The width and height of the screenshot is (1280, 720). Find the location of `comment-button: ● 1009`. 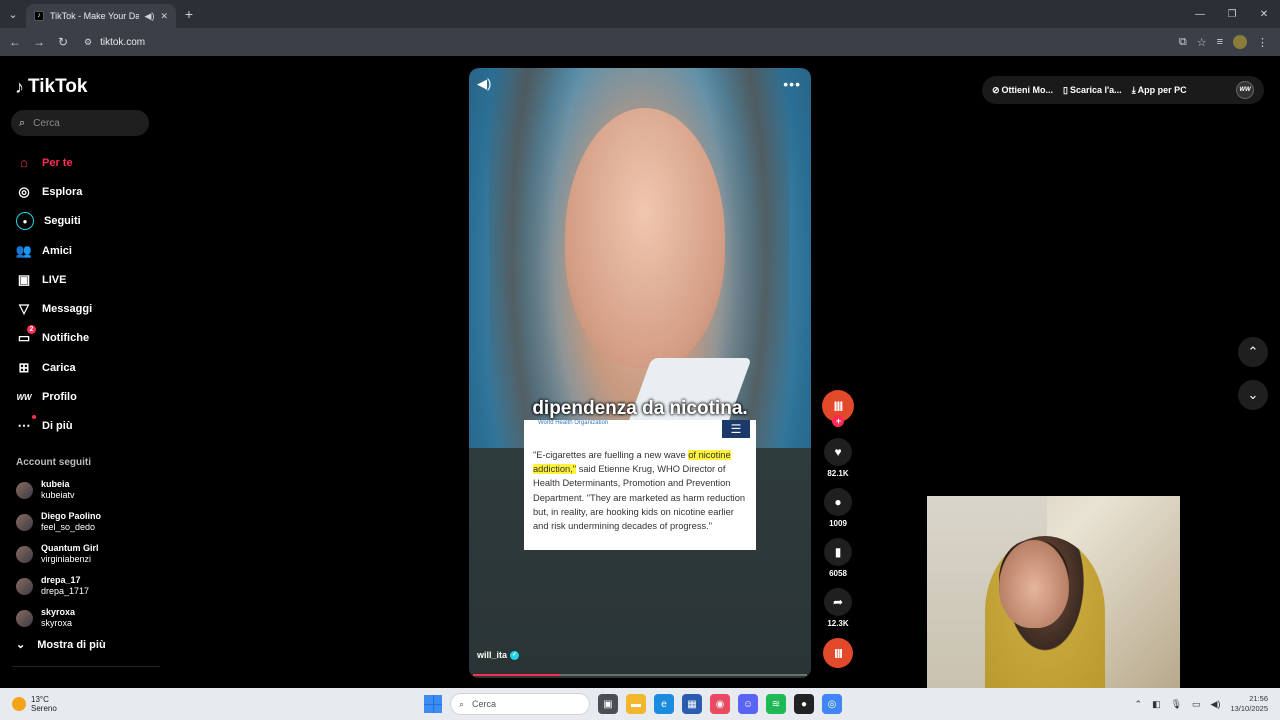

comment-button: ● 1009 is located at coordinates (838, 508).